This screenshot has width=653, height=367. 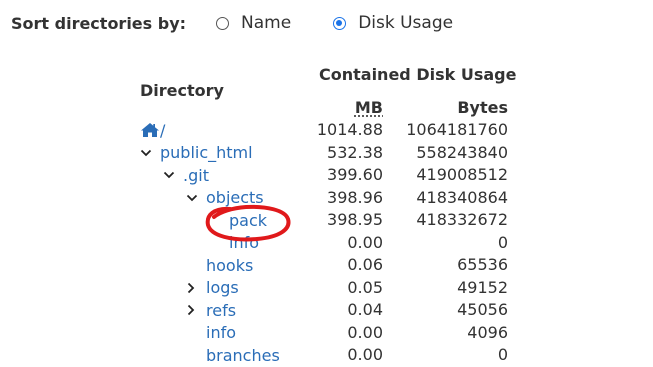 I want to click on mb-value: 398.96, so click(x=355, y=197).